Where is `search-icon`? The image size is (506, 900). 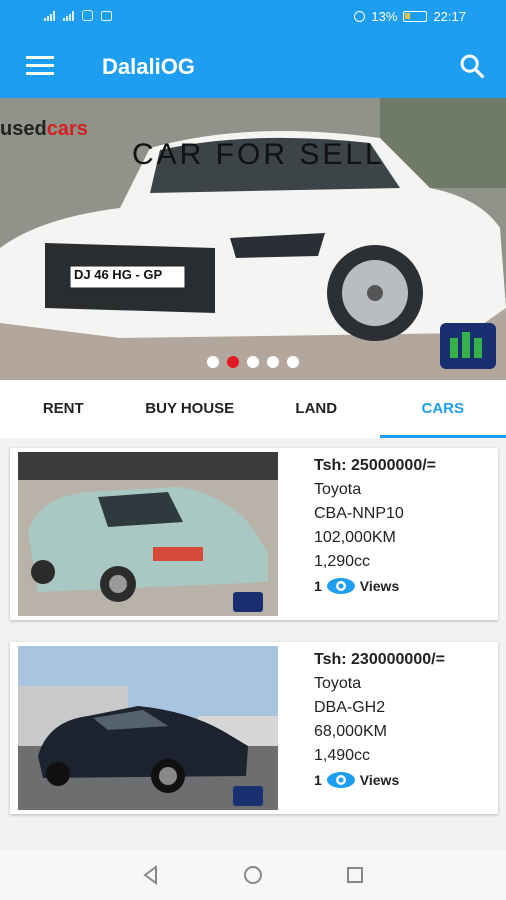
search-icon is located at coordinates (472, 66).